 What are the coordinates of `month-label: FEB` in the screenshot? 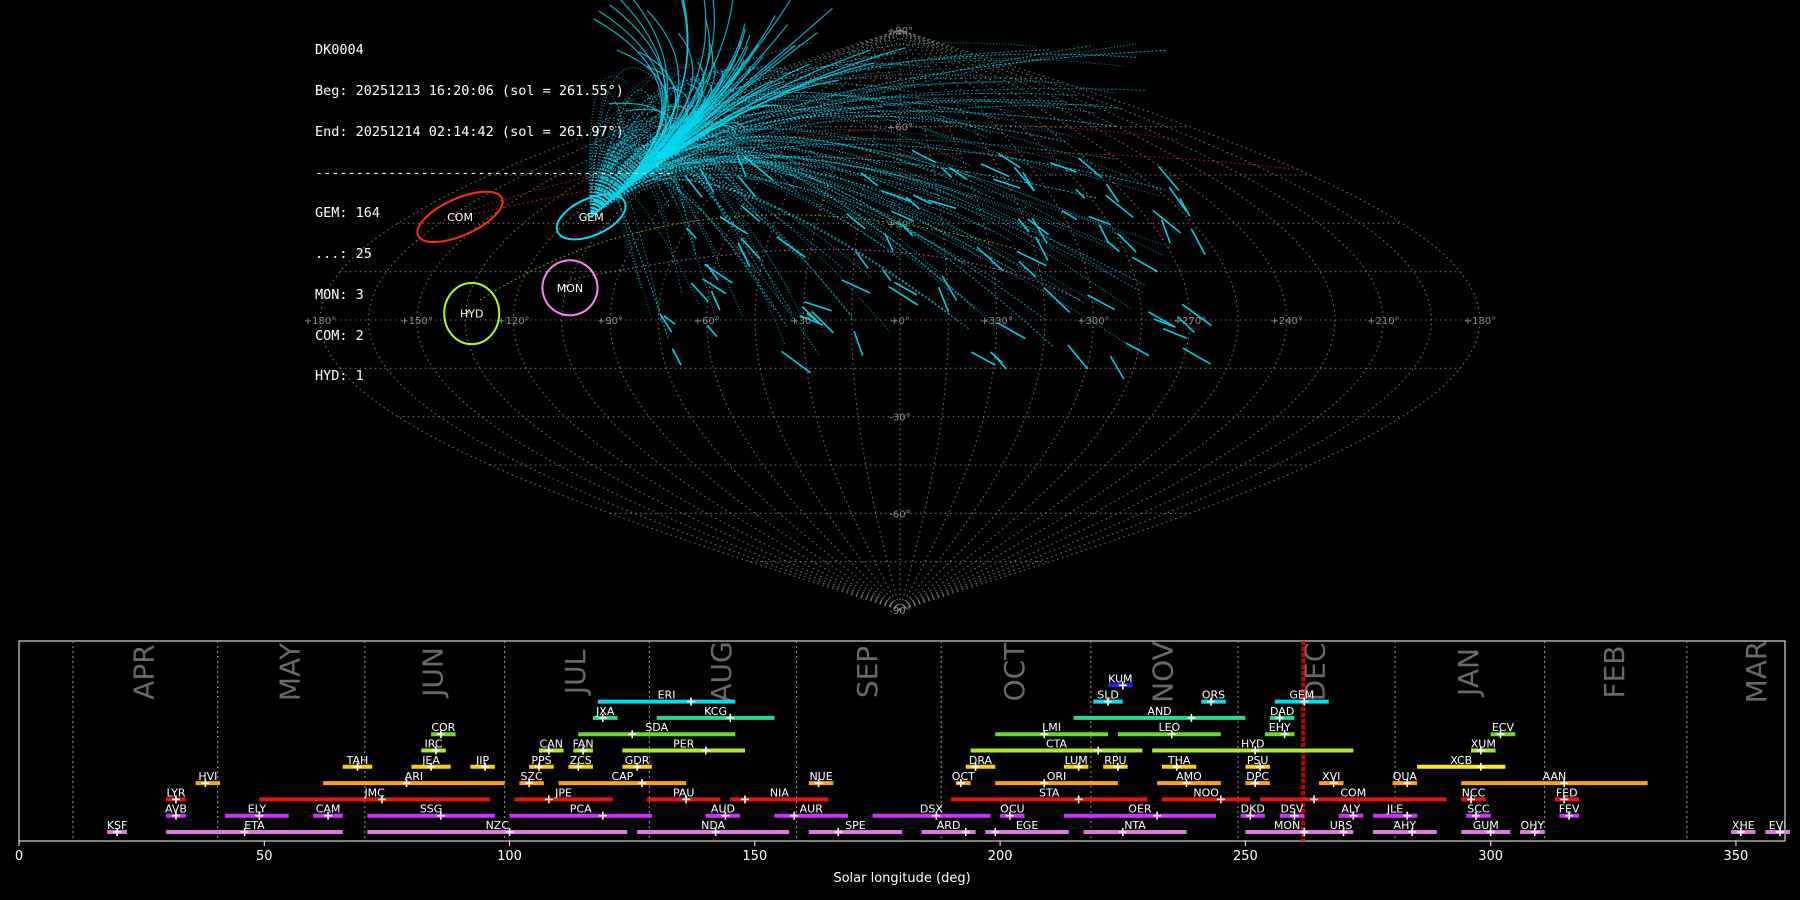 It's located at (1614, 671).